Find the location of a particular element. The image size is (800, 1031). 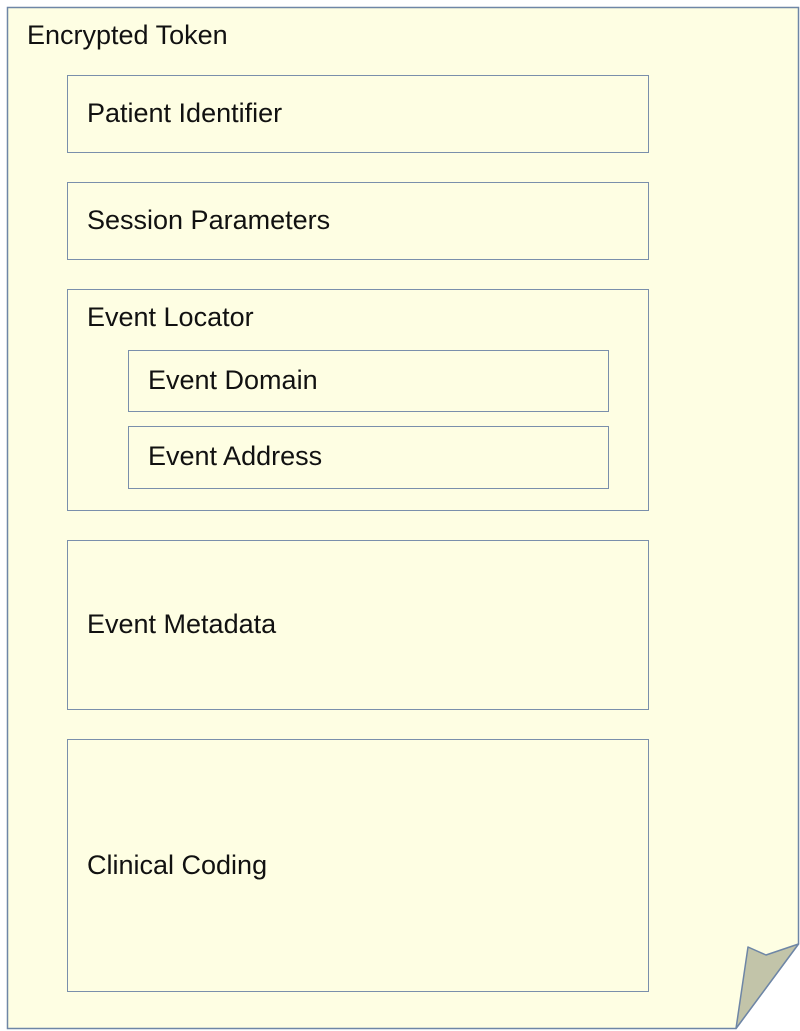

document-title: Encrypted Token is located at coordinates (127, 35).